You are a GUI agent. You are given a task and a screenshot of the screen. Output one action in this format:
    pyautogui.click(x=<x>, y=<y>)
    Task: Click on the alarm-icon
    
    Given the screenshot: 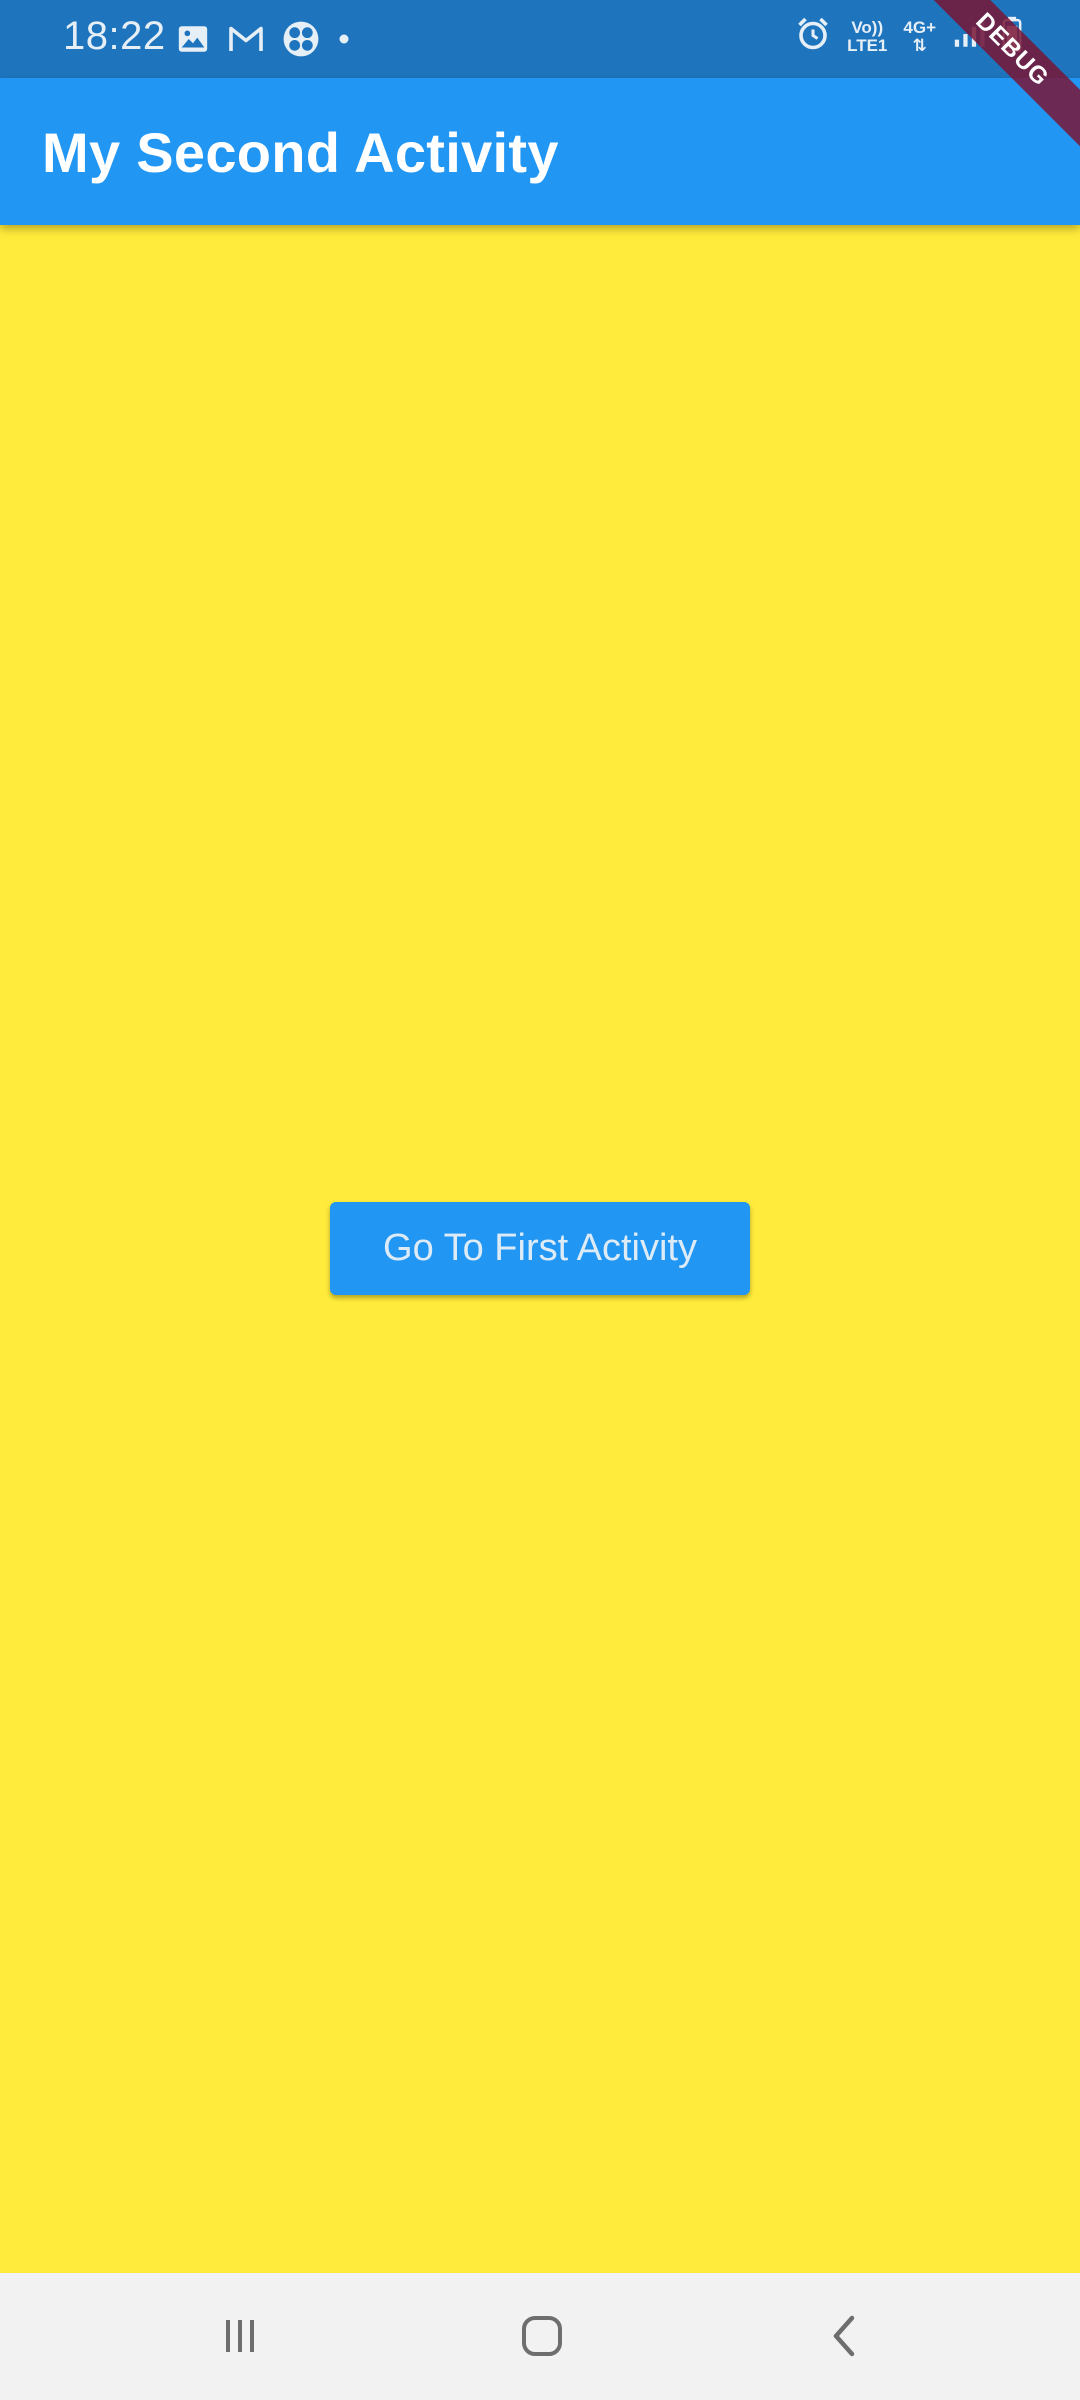 What is the action you would take?
    pyautogui.click(x=813, y=36)
    